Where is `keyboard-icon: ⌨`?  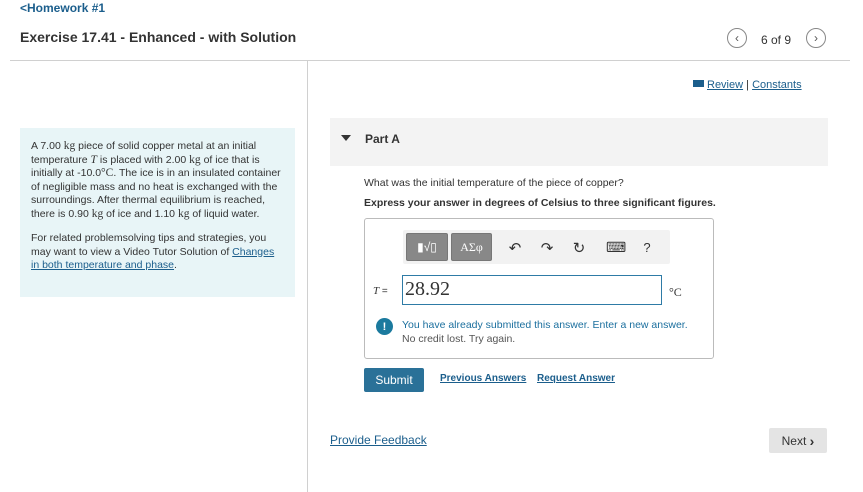
keyboard-icon: ⌨ is located at coordinates (616, 247).